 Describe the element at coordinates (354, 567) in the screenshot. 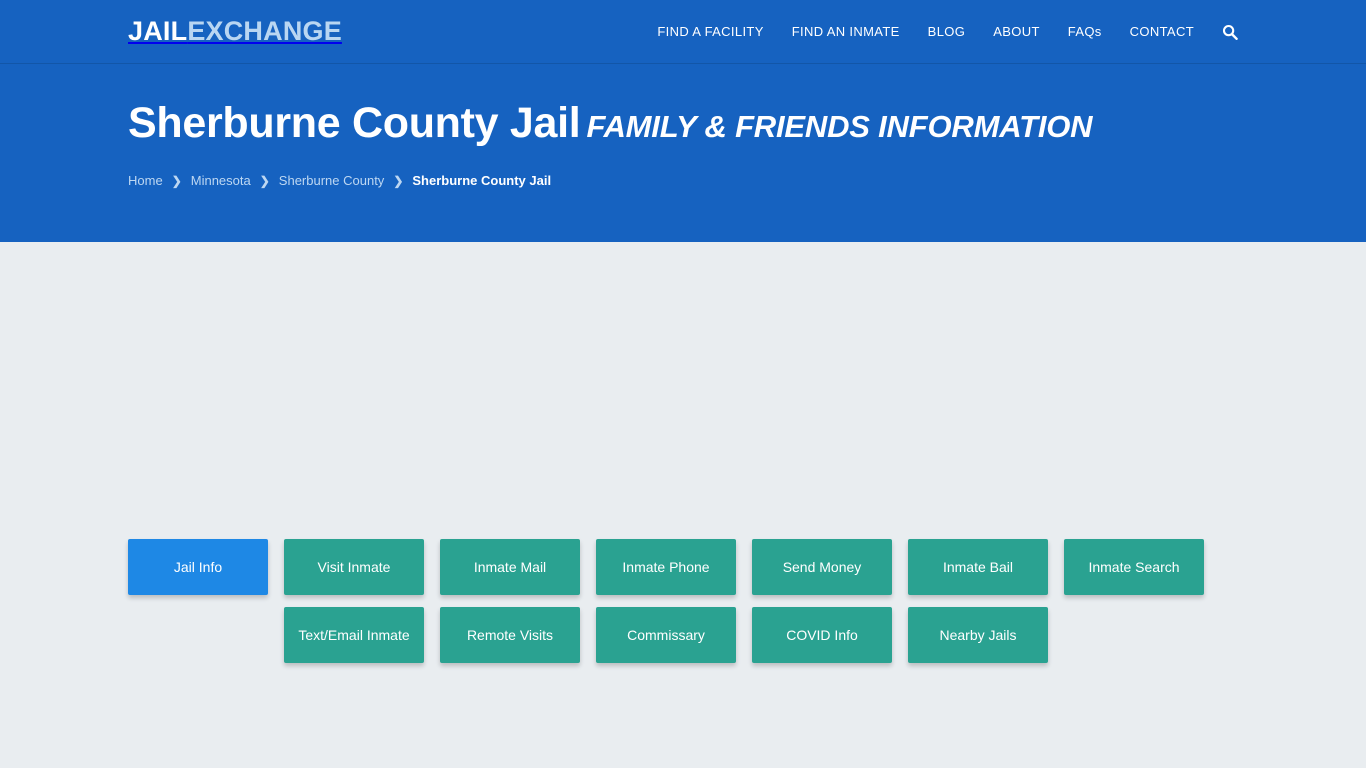

I see `tab-visit-inmate: Visit Inmate` at that location.